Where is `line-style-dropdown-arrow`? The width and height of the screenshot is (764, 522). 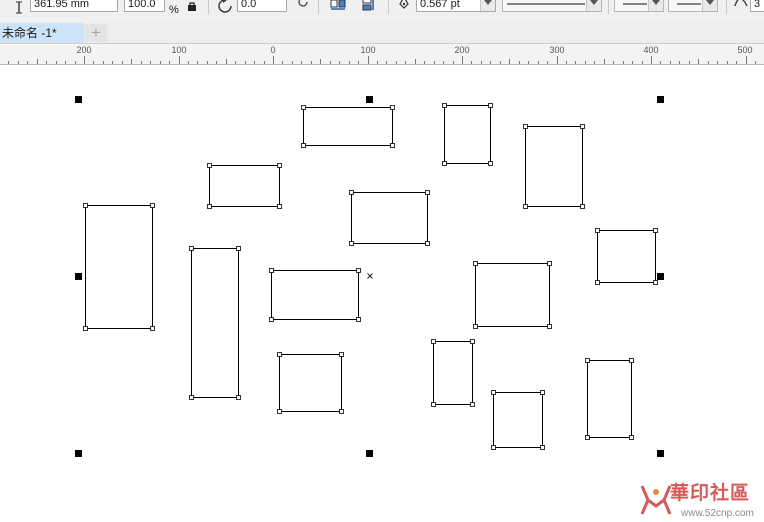 line-style-dropdown-arrow is located at coordinates (593, 5).